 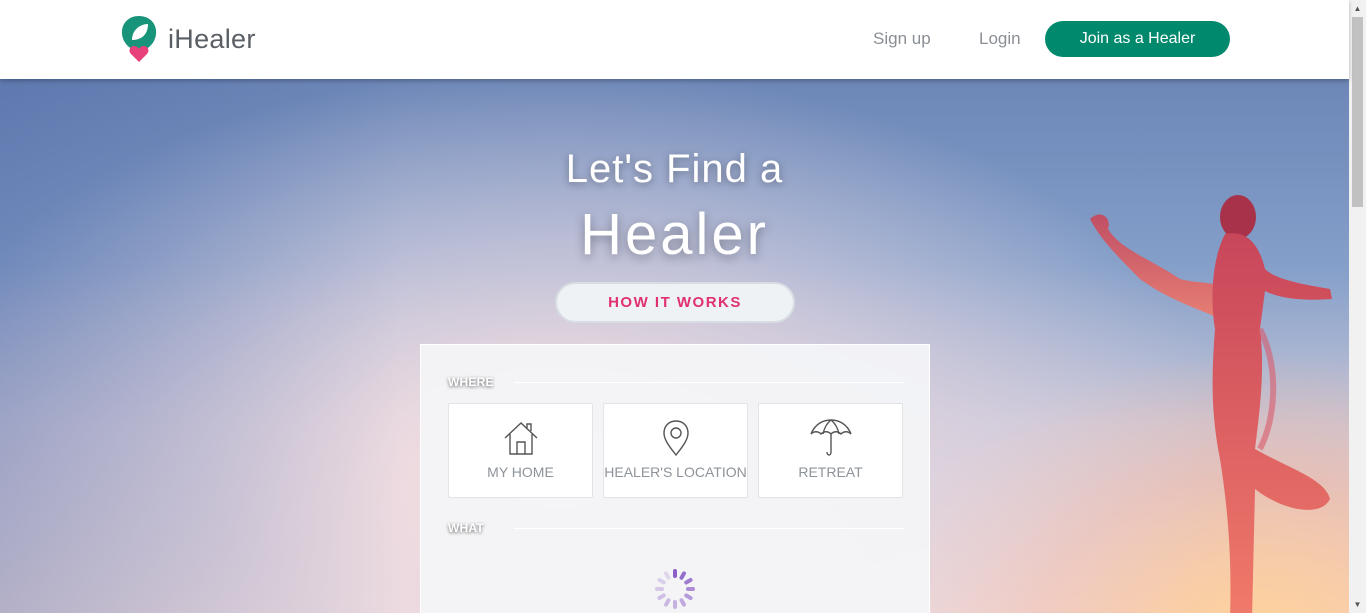 What do you see at coordinates (902, 39) in the screenshot?
I see `signup-link: Sign up` at bounding box center [902, 39].